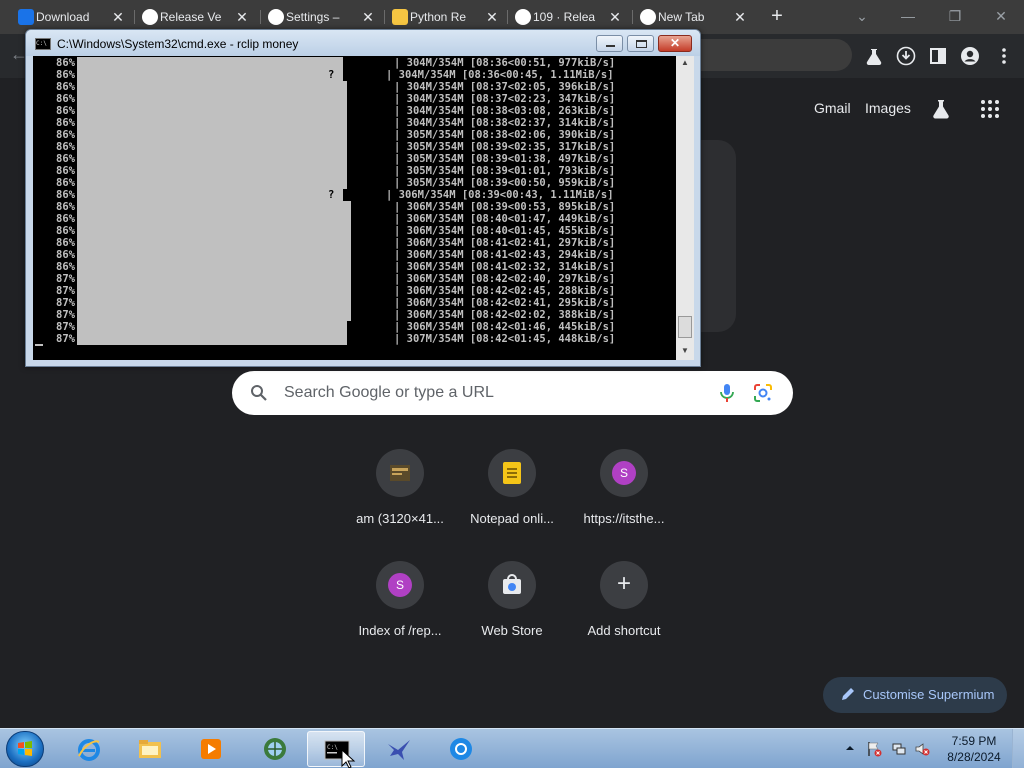  Describe the element at coordinates (65, 303) in the screenshot. I see `progress-percent: 87%` at that location.